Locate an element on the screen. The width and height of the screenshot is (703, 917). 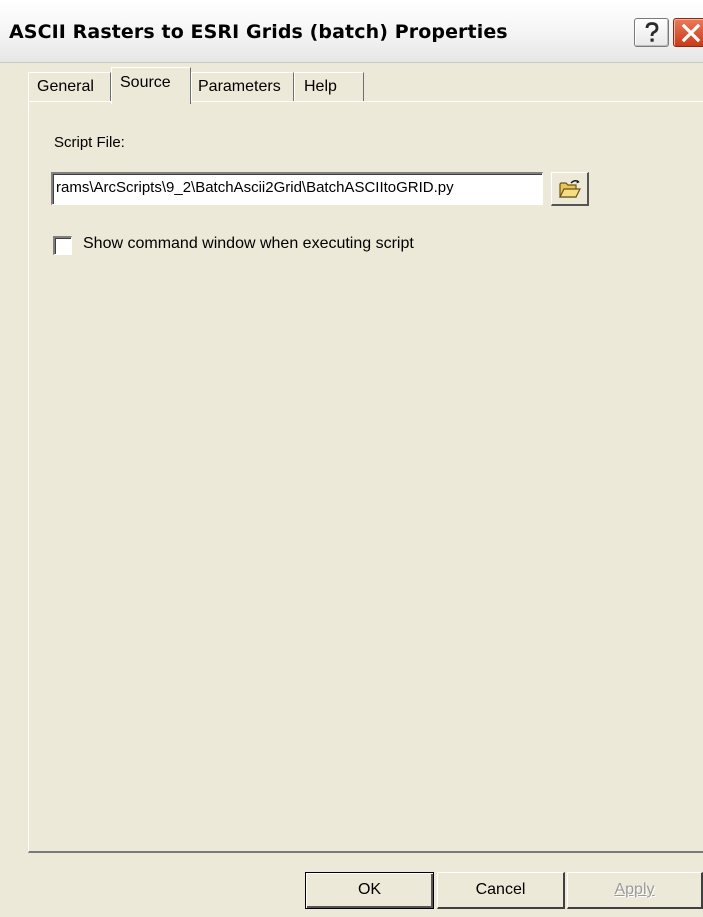
tab-parameters: Parameters is located at coordinates (242, 87).